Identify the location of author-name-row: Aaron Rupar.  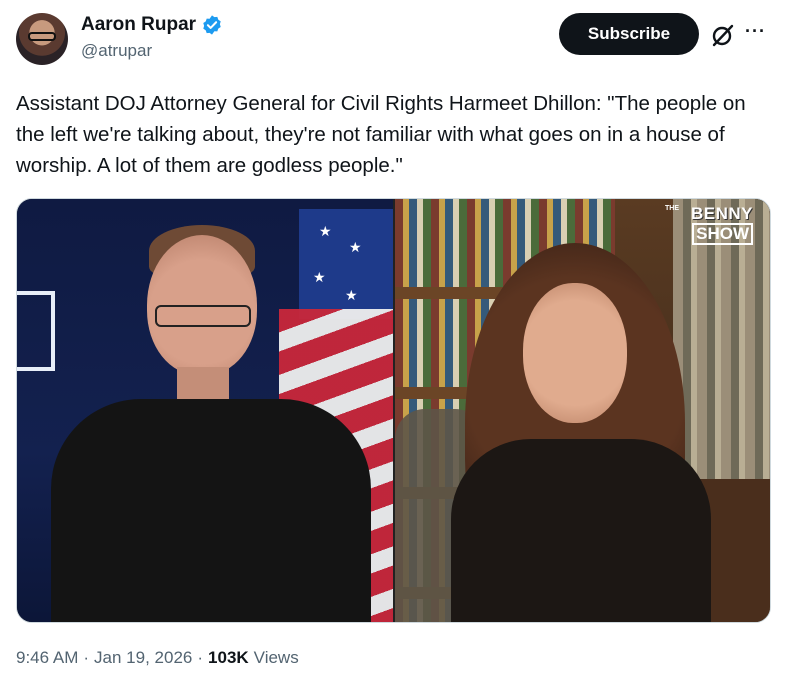
(152, 25).